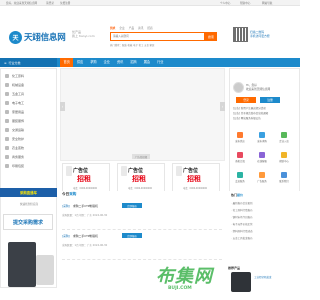  What do you see at coordinates (131, 28) in the screenshot?
I see `search-tab: 产品` at bounding box center [131, 28].